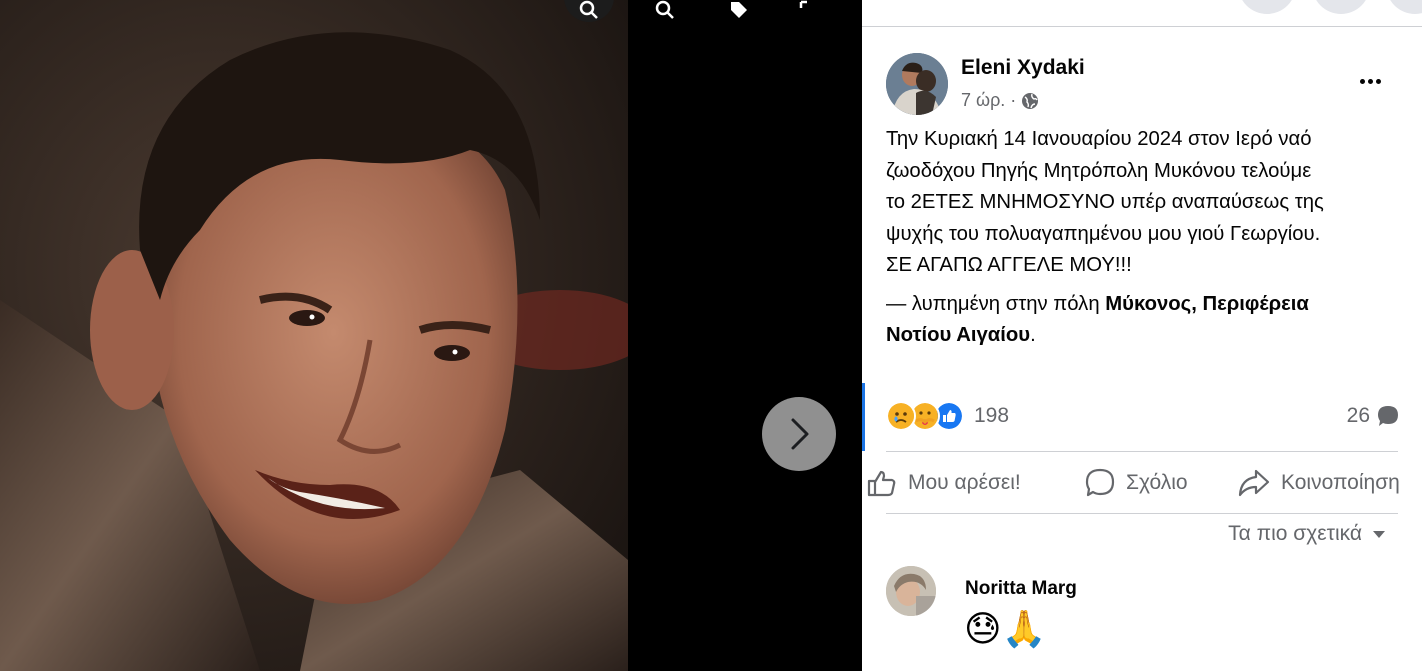  I want to click on fullscreen-button, so click(807, 11).